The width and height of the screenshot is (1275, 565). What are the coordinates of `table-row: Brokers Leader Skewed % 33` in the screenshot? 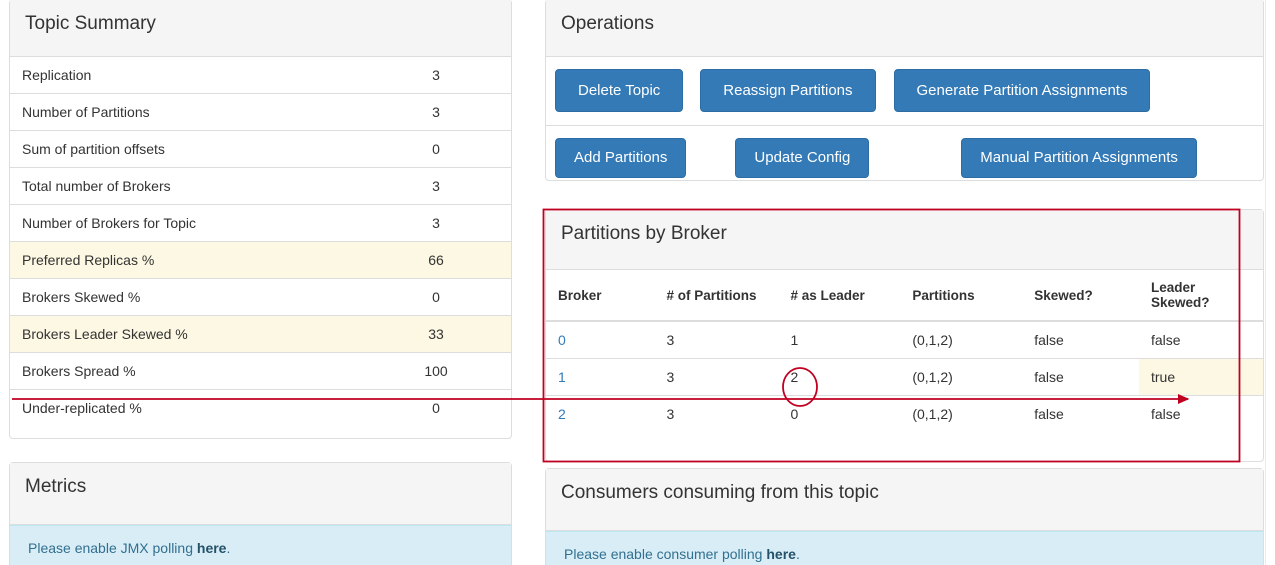 It's located at (260, 334).